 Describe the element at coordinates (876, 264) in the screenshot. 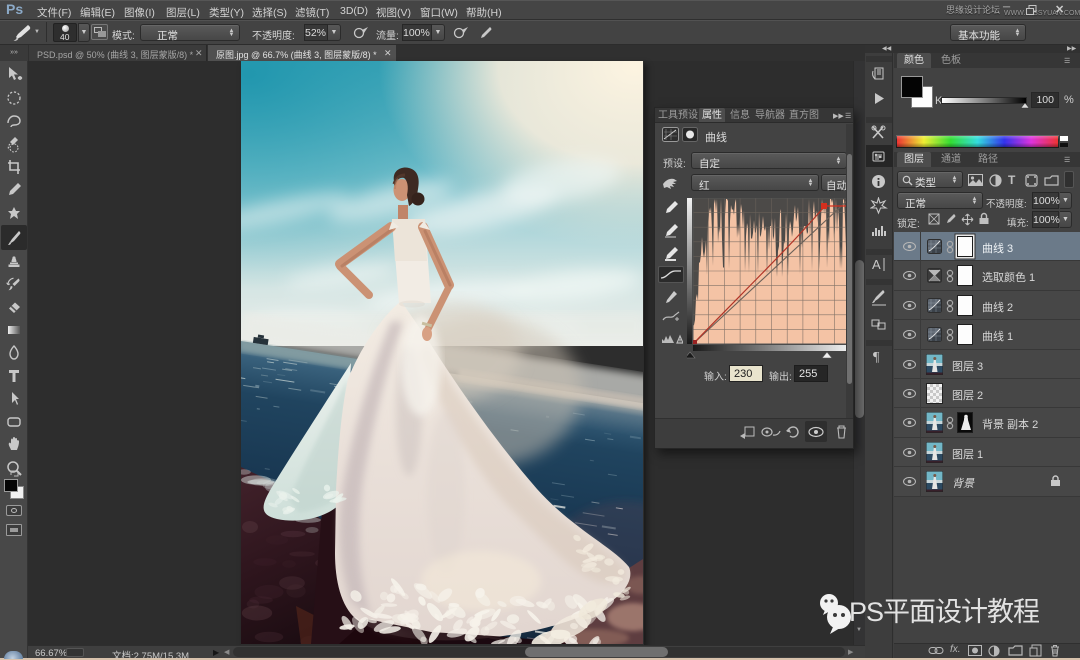

I see `svg-text: A` at that location.